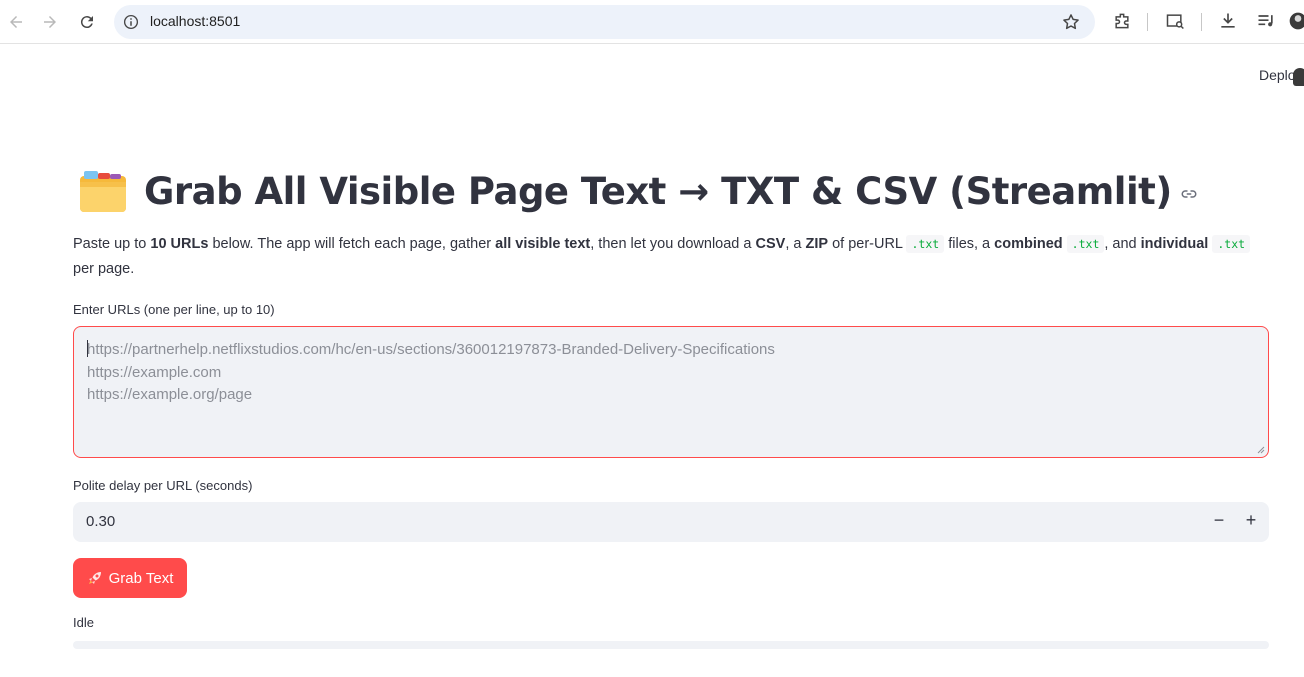  Describe the element at coordinates (1219, 522) in the screenshot. I see `decrement-button: −` at that location.